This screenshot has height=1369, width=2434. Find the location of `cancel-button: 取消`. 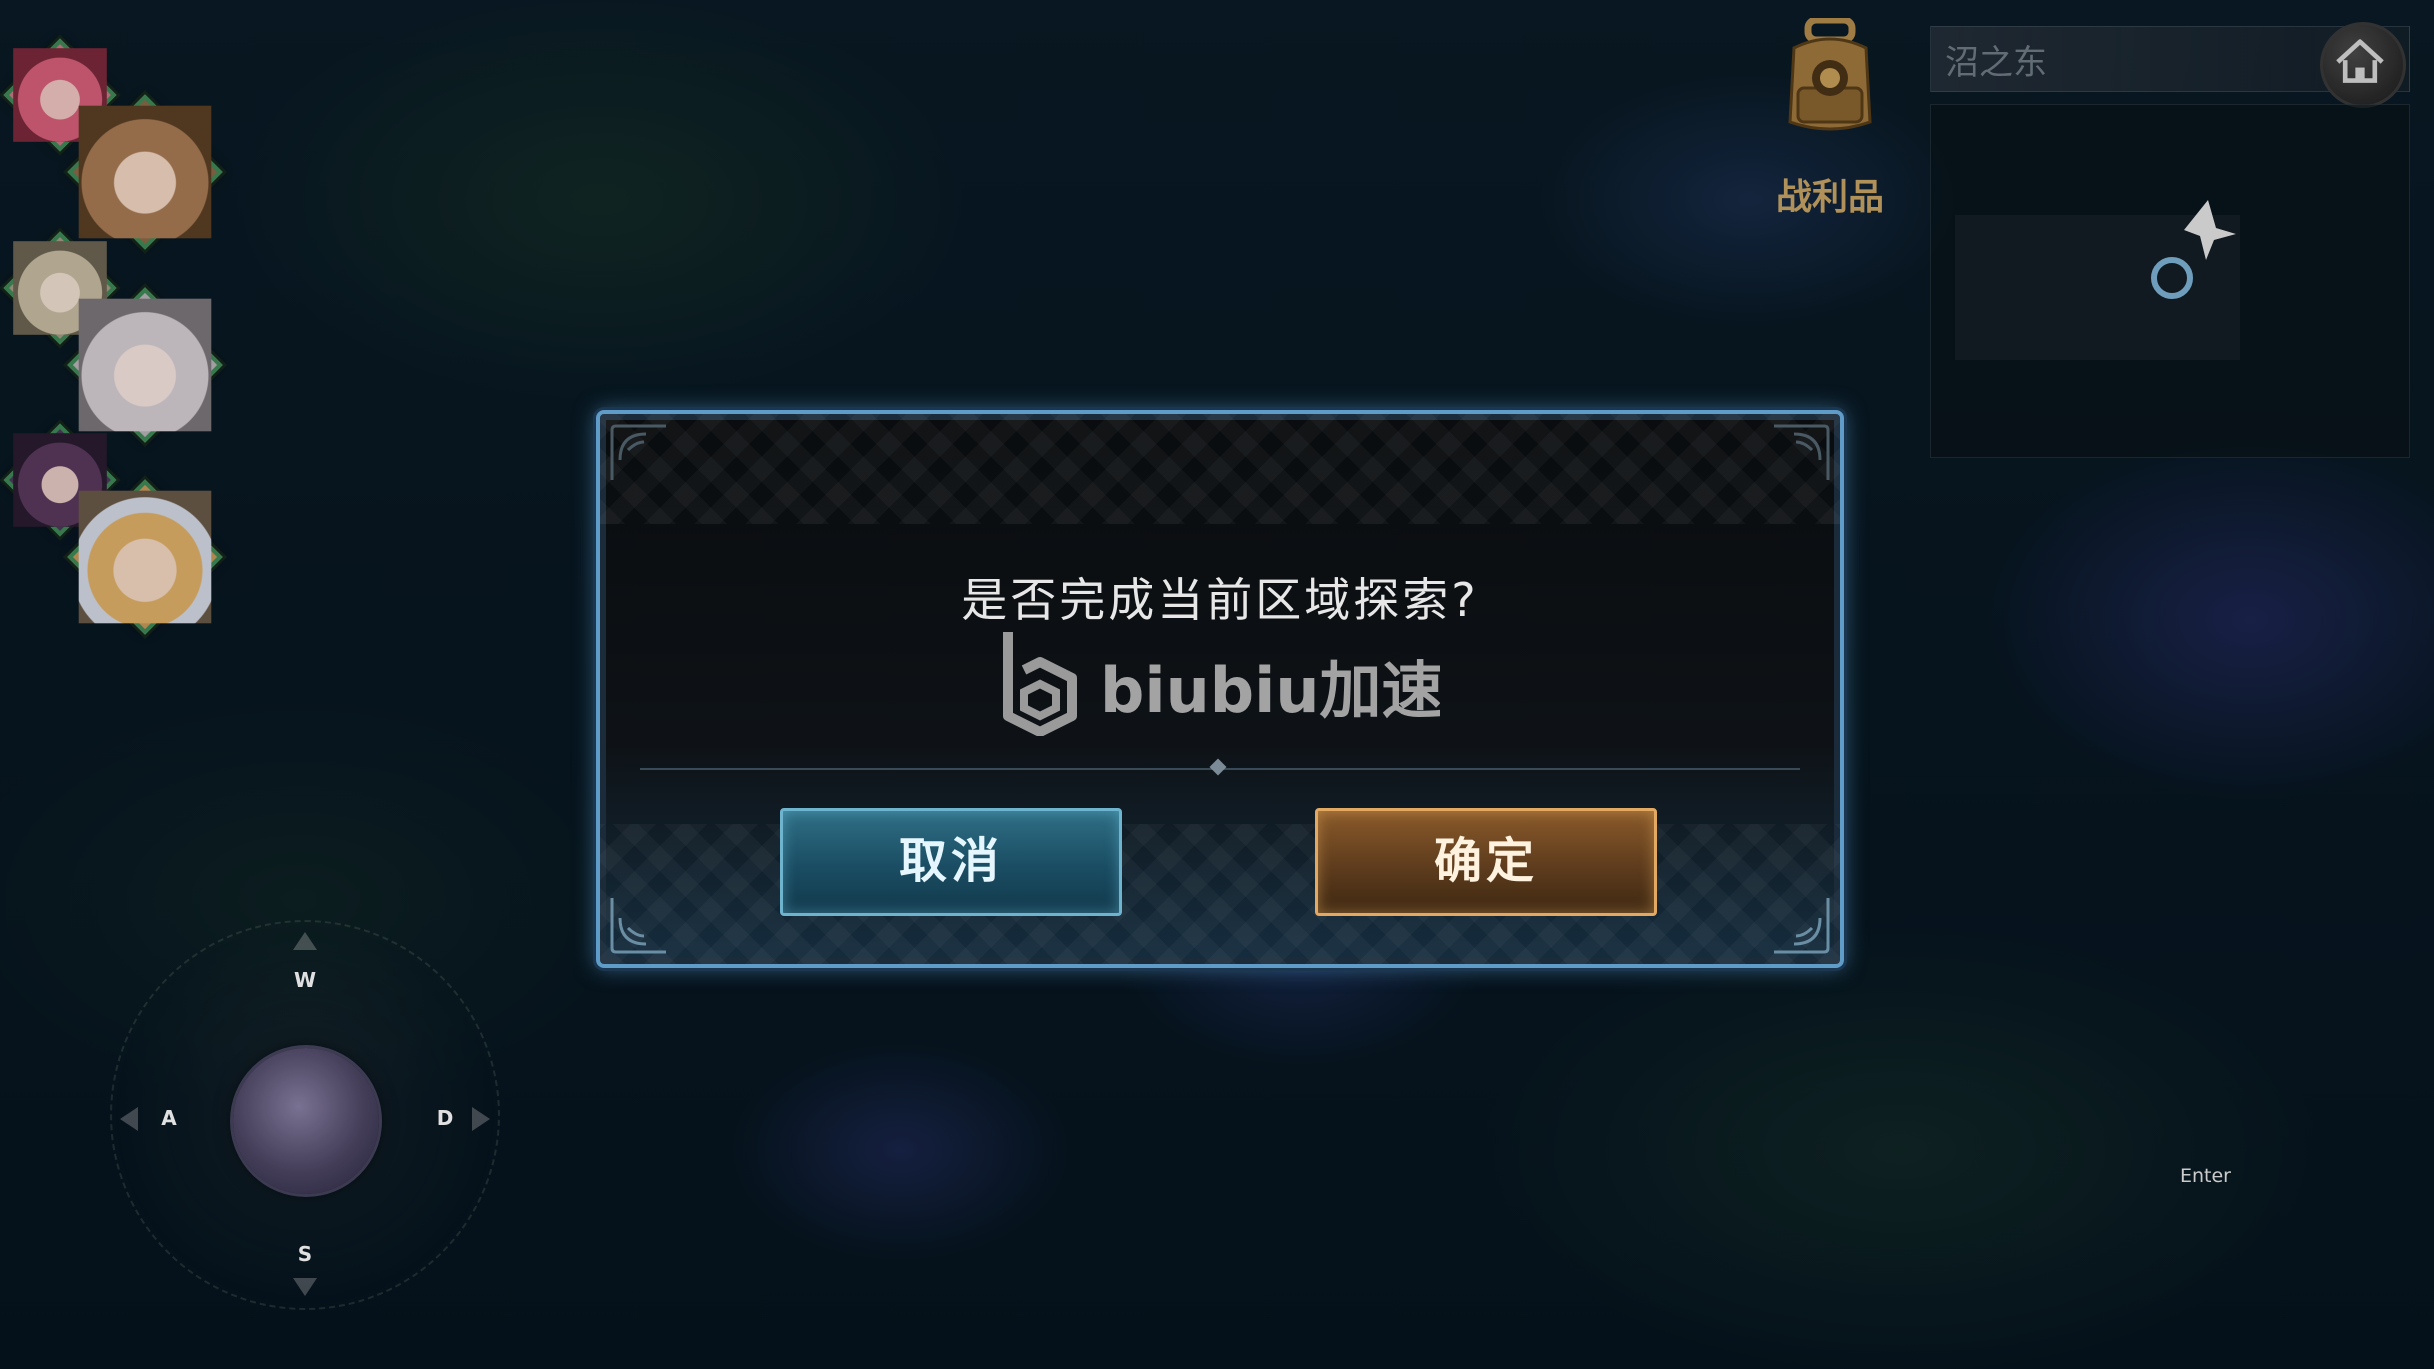

cancel-button: 取消 is located at coordinates (951, 862).